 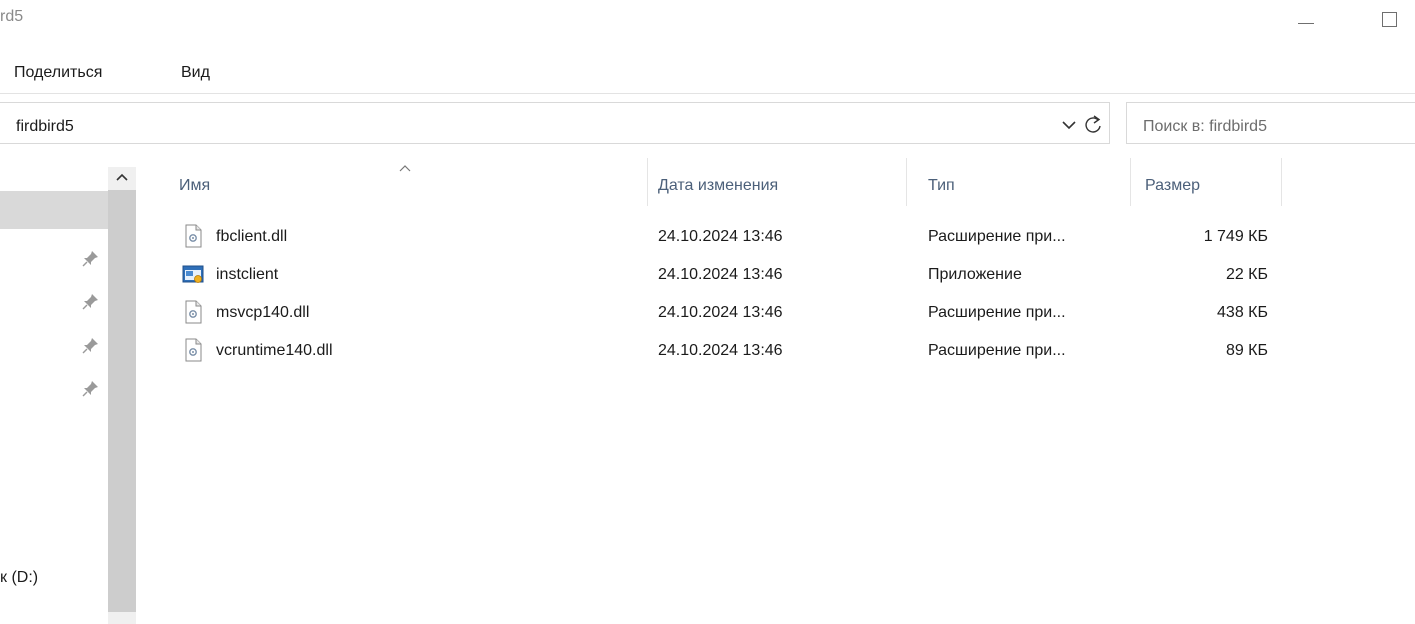 What do you see at coordinates (1172, 190) in the screenshot?
I see `column-header-size: Размер` at bounding box center [1172, 190].